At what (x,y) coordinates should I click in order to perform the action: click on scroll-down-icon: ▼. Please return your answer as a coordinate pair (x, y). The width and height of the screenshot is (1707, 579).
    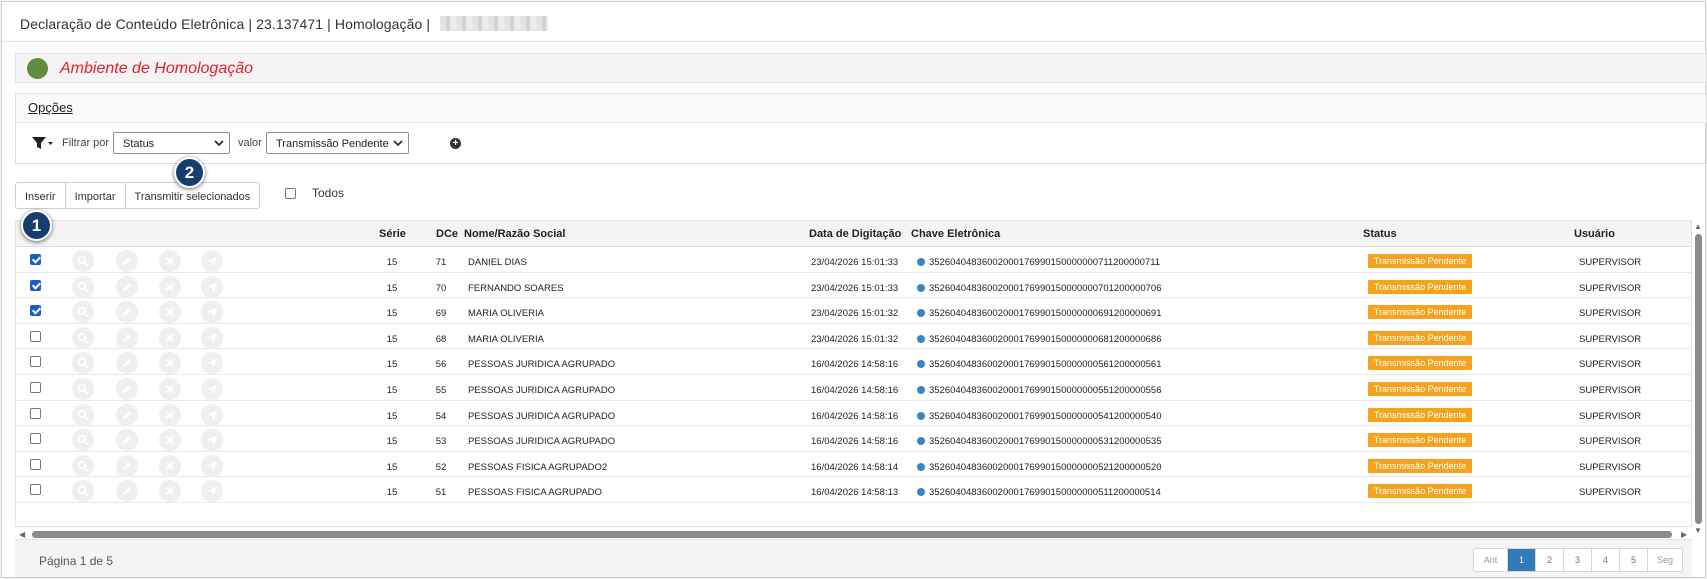
    Looking at the image, I should click on (1698, 531).